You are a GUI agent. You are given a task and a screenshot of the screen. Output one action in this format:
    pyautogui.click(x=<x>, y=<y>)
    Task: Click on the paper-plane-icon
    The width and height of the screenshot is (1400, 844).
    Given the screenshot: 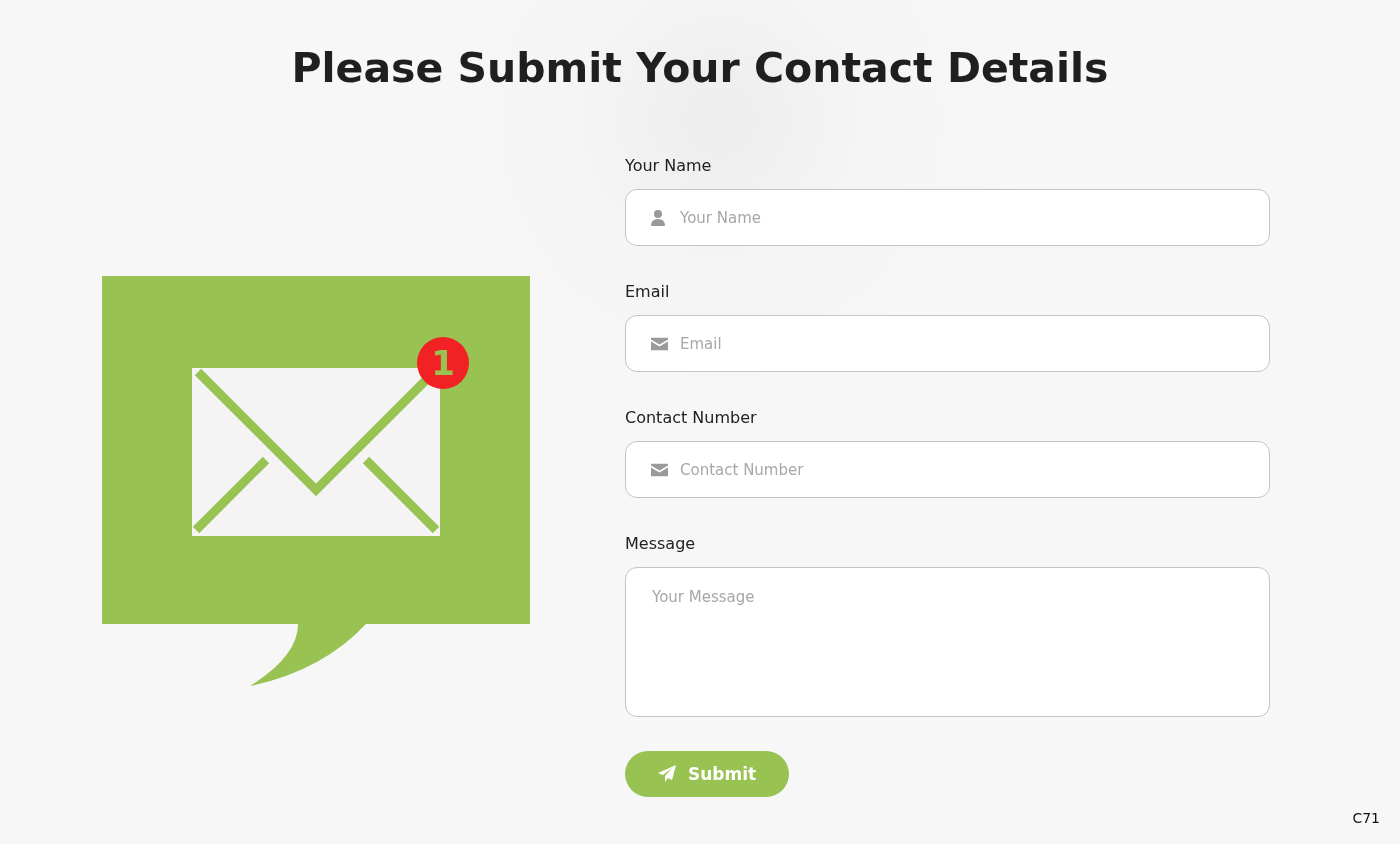 What is the action you would take?
    pyautogui.click(x=666, y=774)
    